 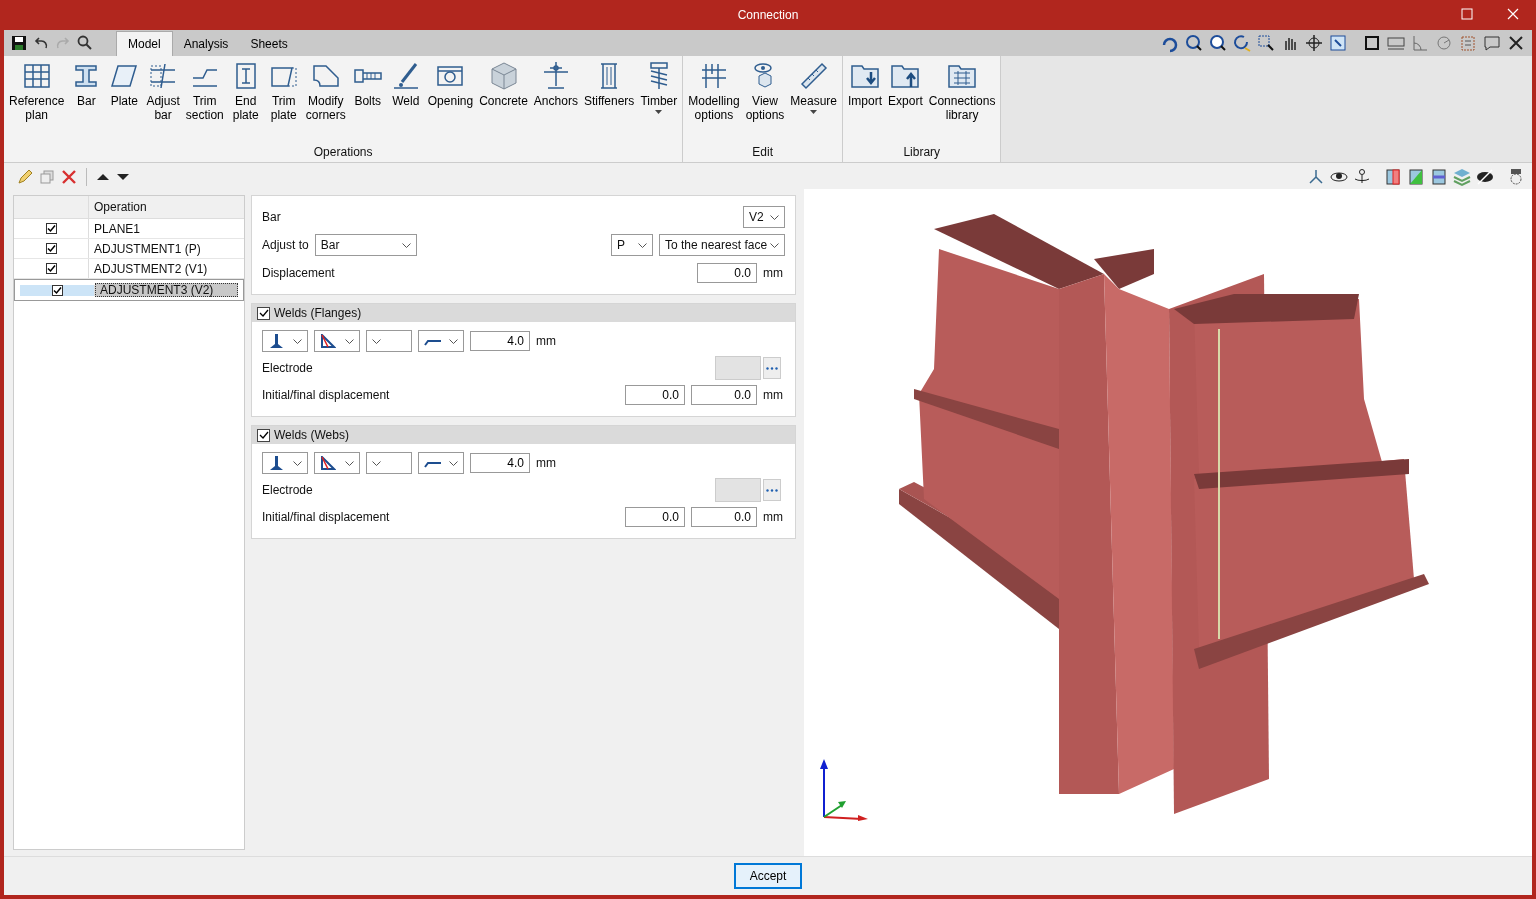 I want to click on accept-button: Accept, so click(x=768, y=876).